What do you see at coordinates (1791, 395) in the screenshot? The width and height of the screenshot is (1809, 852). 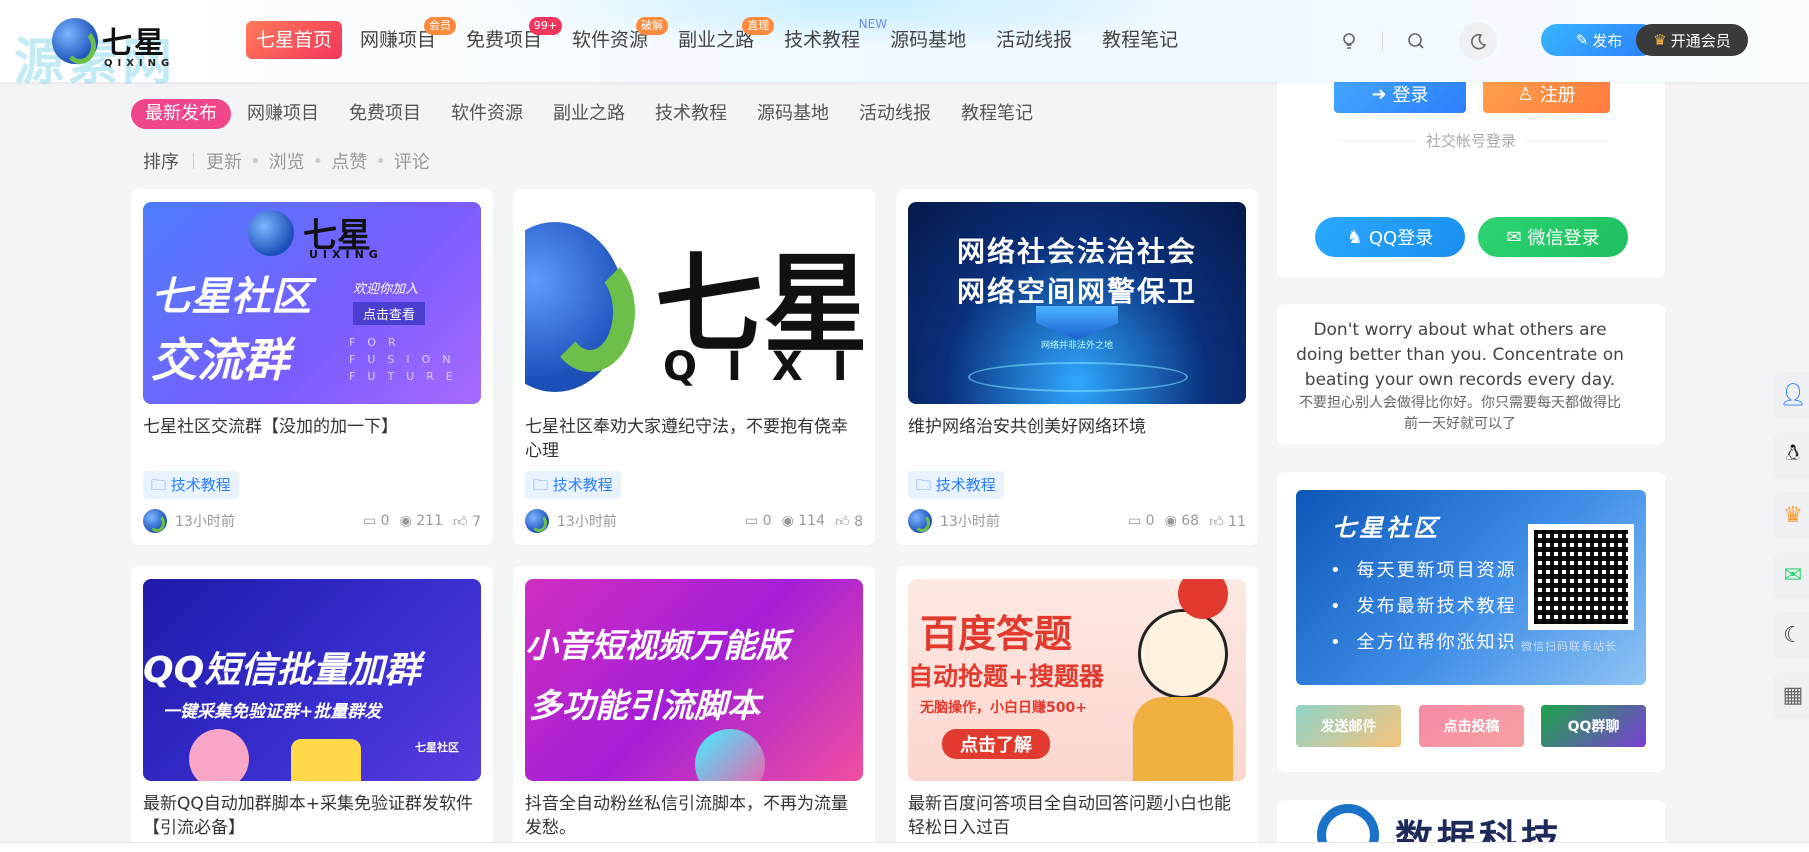 I see `user-icon: 👤︎` at bounding box center [1791, 395].